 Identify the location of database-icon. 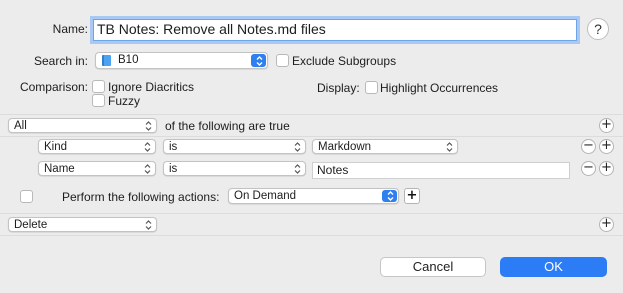
(106, 60).